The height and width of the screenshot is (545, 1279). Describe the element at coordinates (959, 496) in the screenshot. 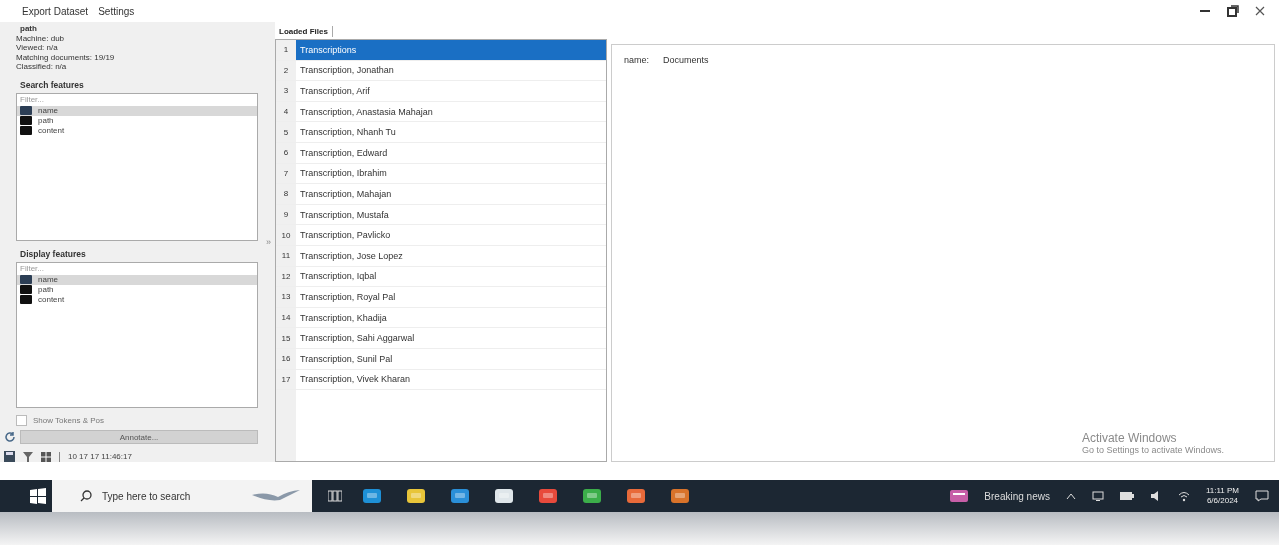

I see `news-icon` at that location.